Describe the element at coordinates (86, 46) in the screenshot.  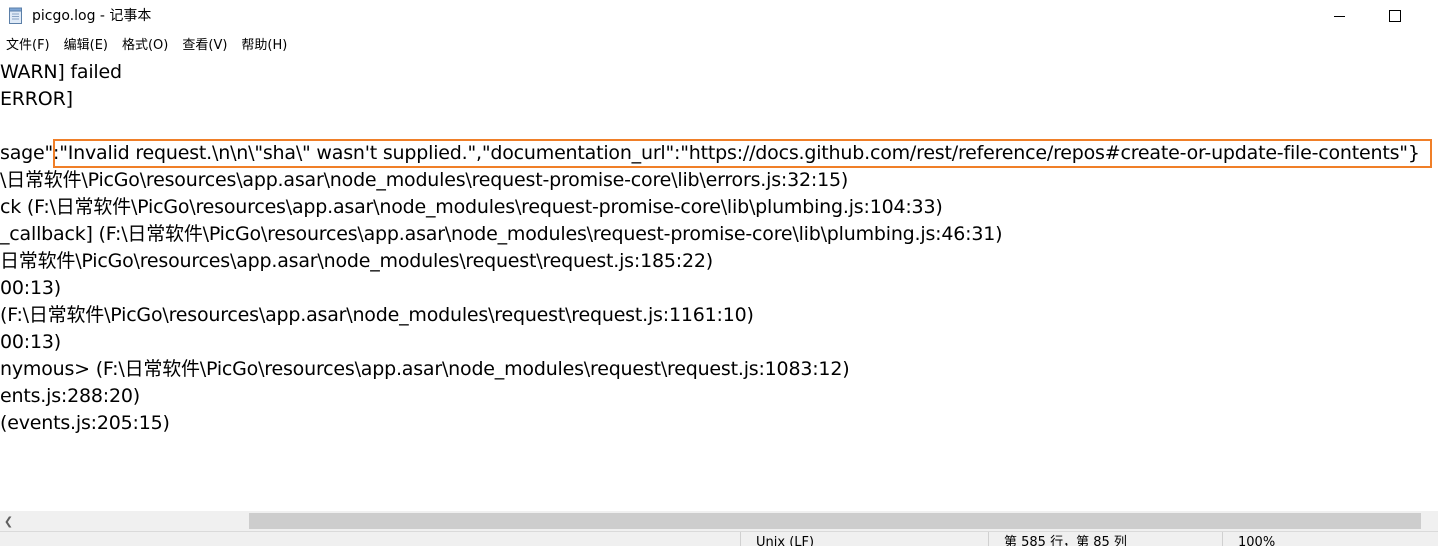
I see `menu-edit: 编辑(E)` at that location.